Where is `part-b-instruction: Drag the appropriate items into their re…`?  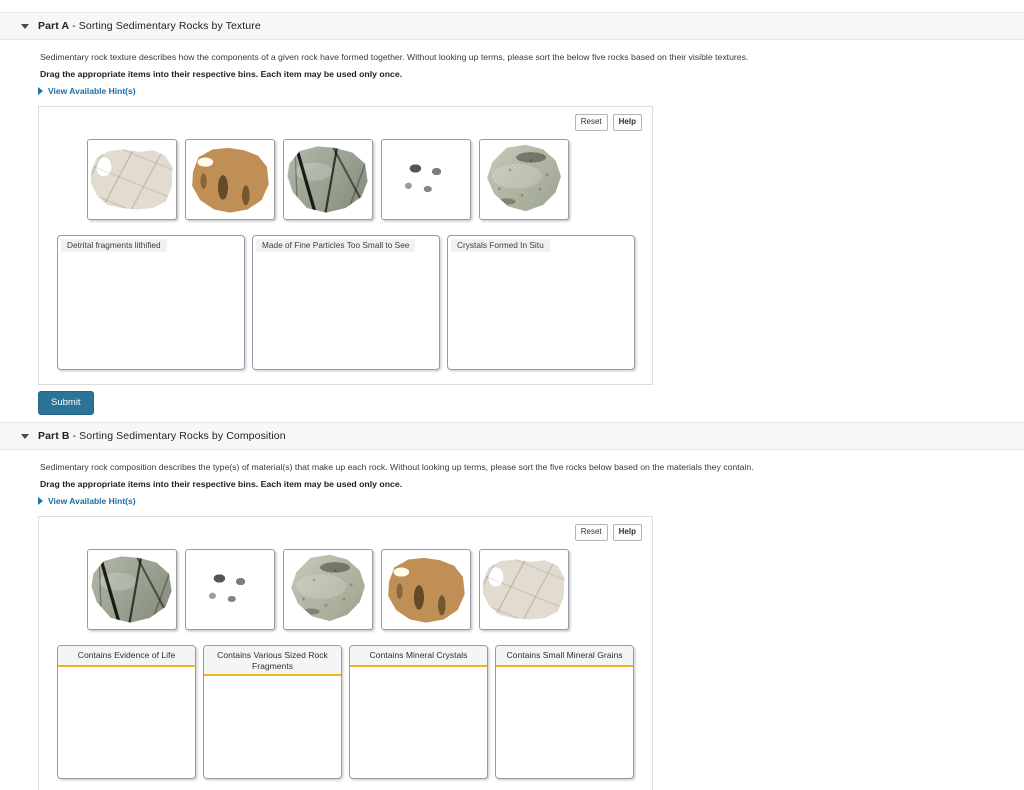
part-b-instruction: Drag the appropriate items into their re… is located at coordinates (221, 484).